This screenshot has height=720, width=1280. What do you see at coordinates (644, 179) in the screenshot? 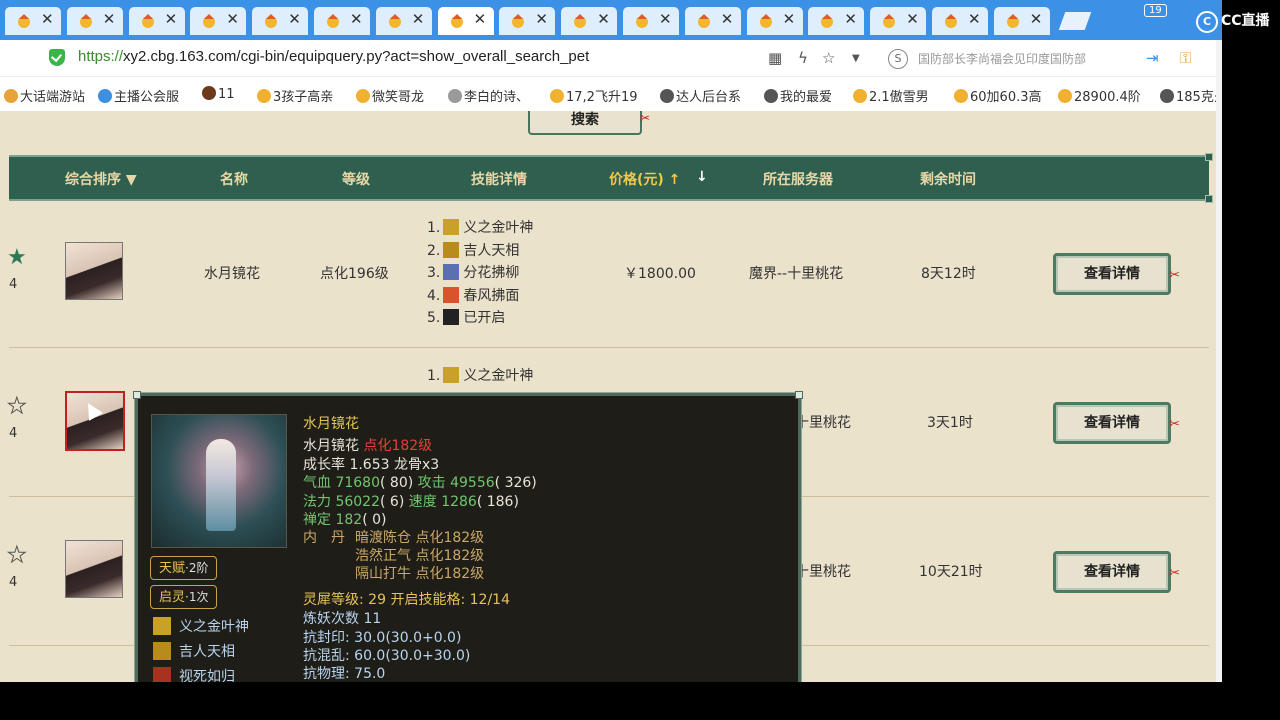
I see `col-price: 价格(元) ↑` at bounding box center [644, 179].